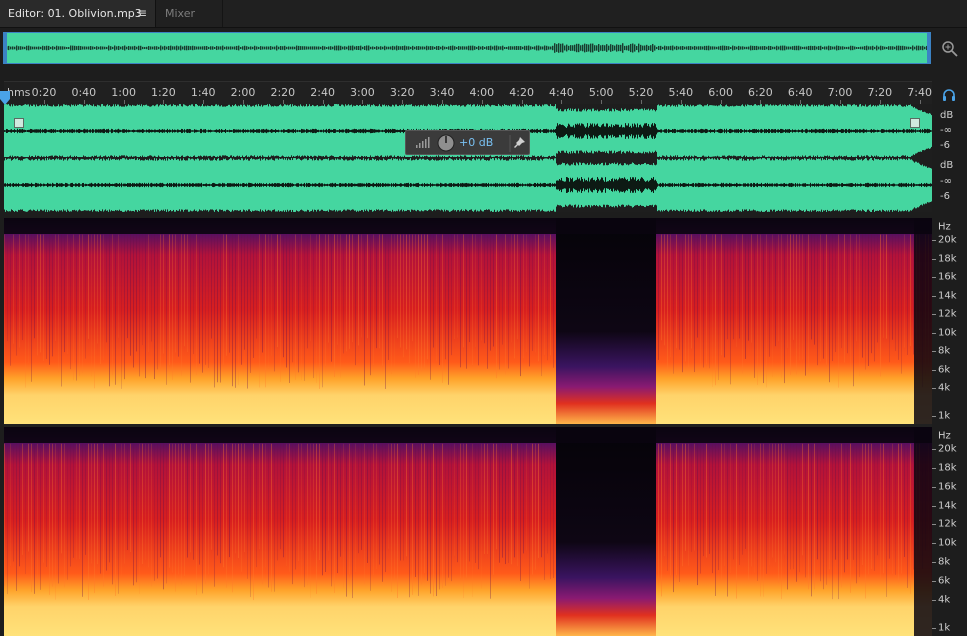  What do you see at coordinates (517, 143) in the screenshot?
I see `pin-icon` at bounding box center [517, 143].